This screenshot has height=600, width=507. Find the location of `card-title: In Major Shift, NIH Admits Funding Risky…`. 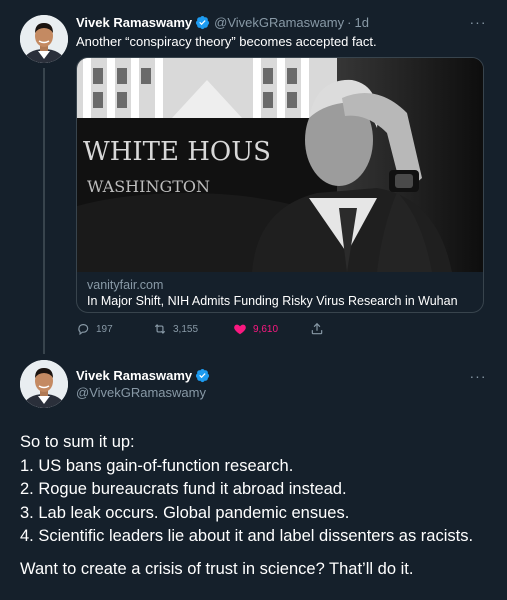

card-title: In Major Shift, NIH Admits Funding Risky… is located at coordinates (272, 301).